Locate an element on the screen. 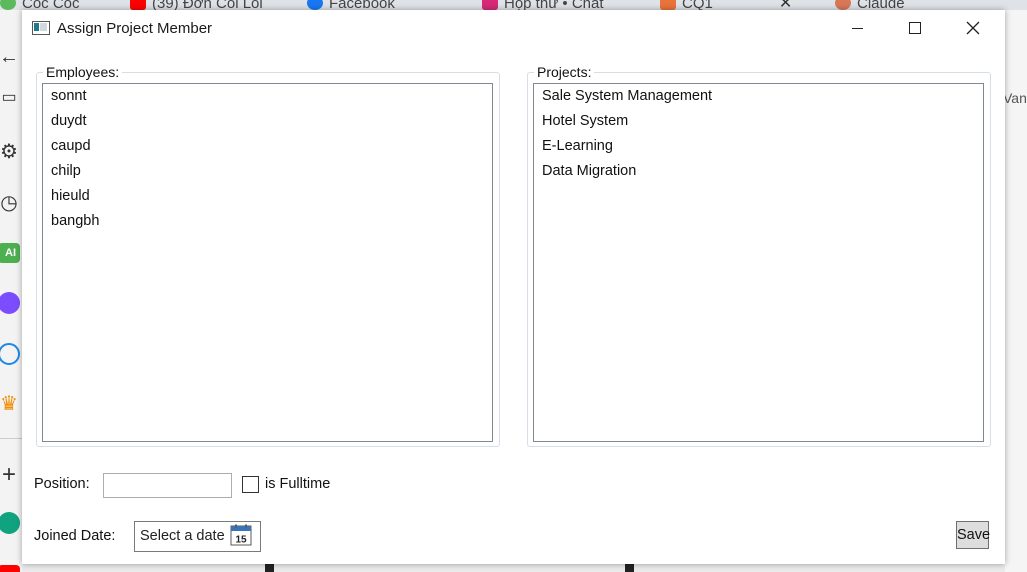  youtube-sidebar-icon is located at coordinates (11, 566).